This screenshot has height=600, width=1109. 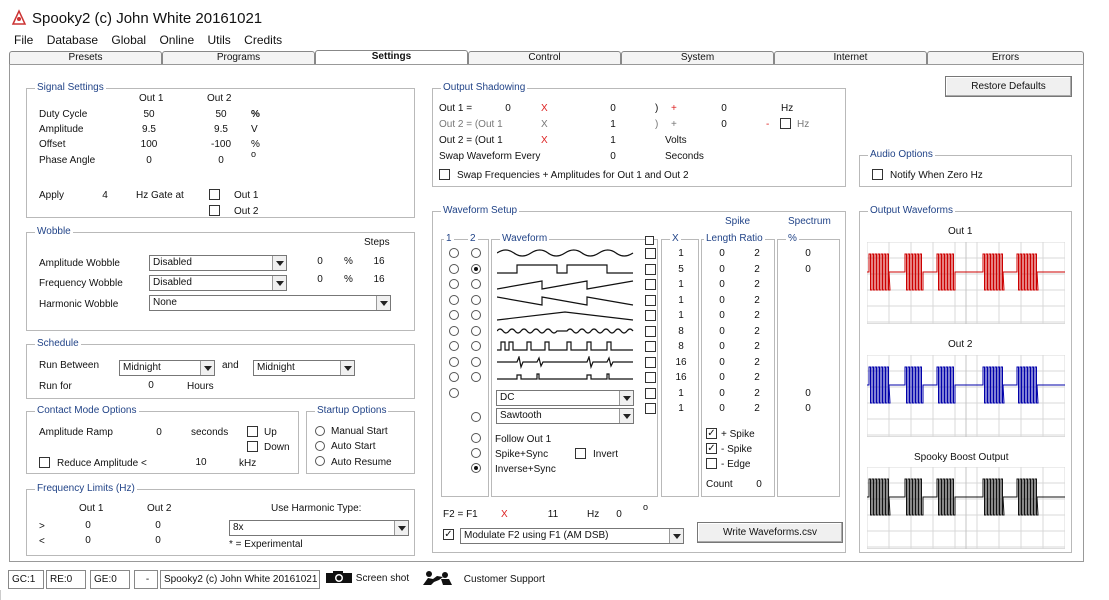 What do you see at coordinates (1008, 86) in the screenshot?
I see `restore-defaults-button: Restore Defaults` at bounding box center [1008, 86].